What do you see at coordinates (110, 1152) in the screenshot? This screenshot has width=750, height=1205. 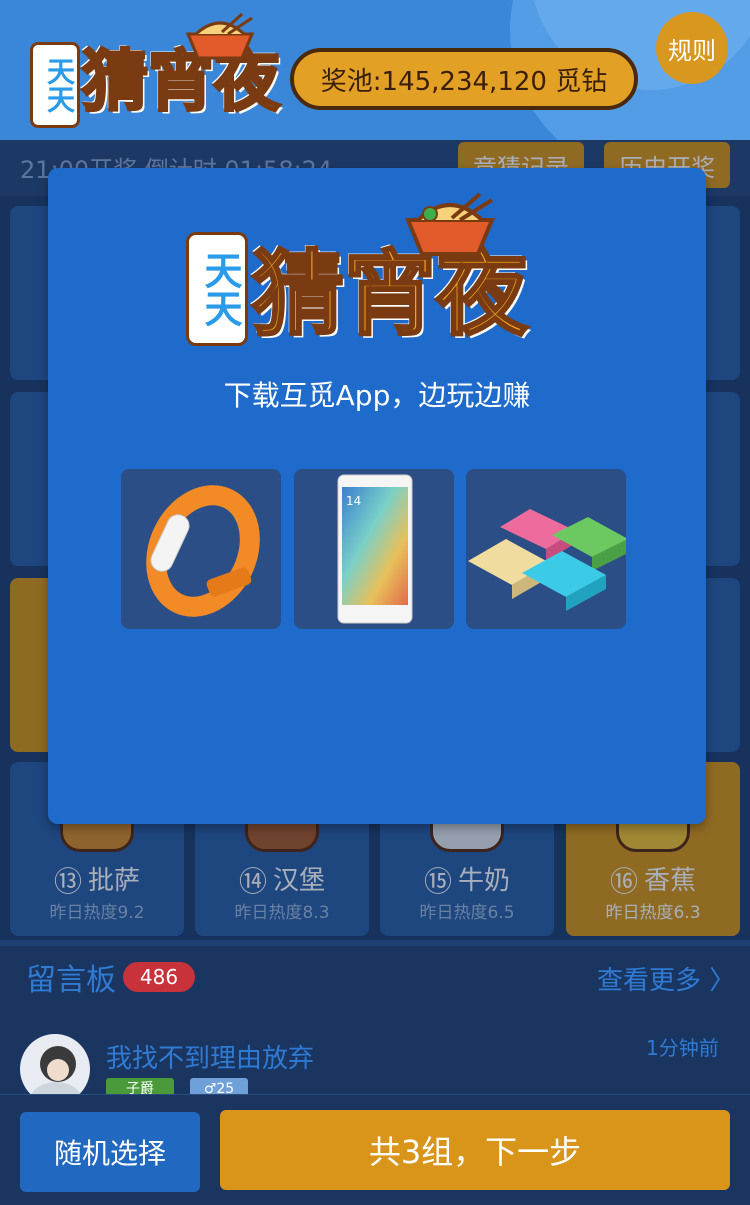 I see `random-select-button: 随机选择` at bounding box center [110, 1152].